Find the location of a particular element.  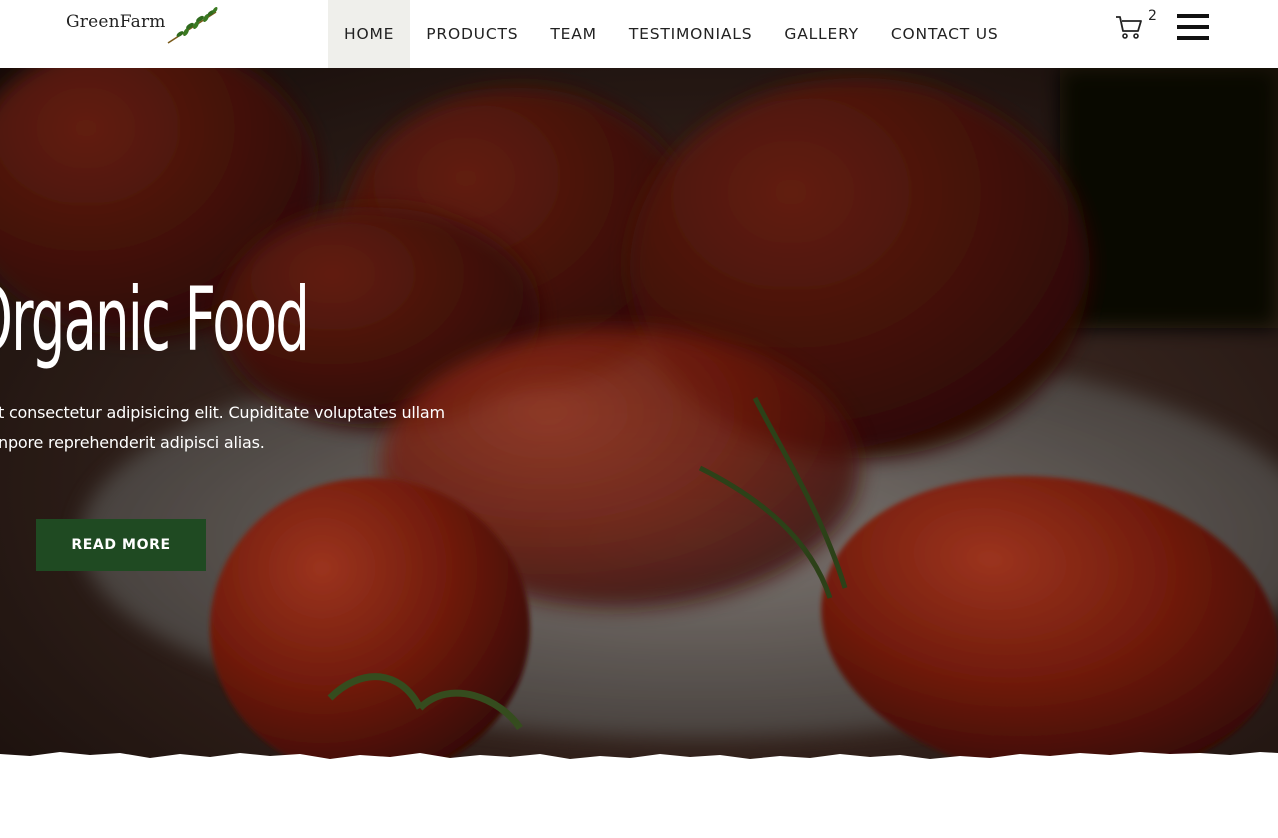

logo: GreenFarm is located at coordinates (146, 26).